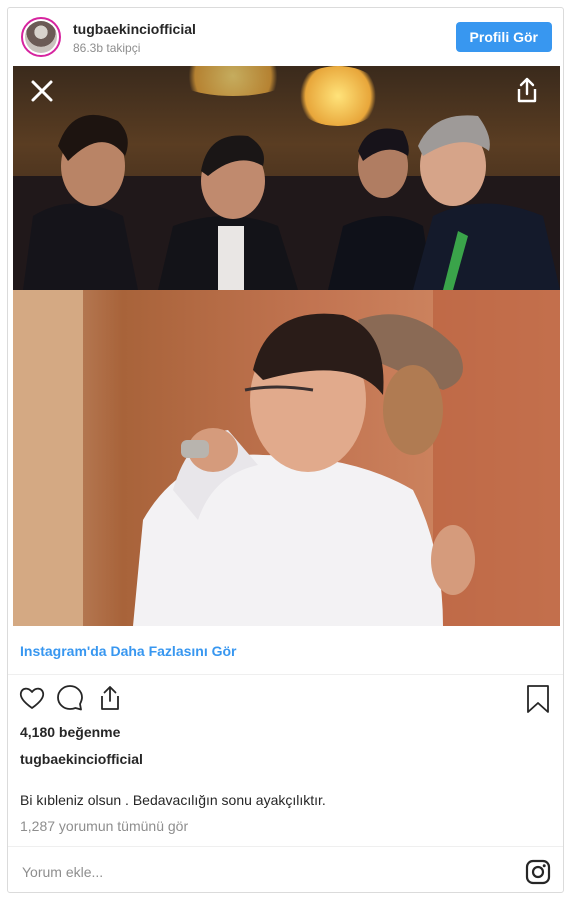  I want to click on follower-count: 86.3b takipçi, so click(107, 48).